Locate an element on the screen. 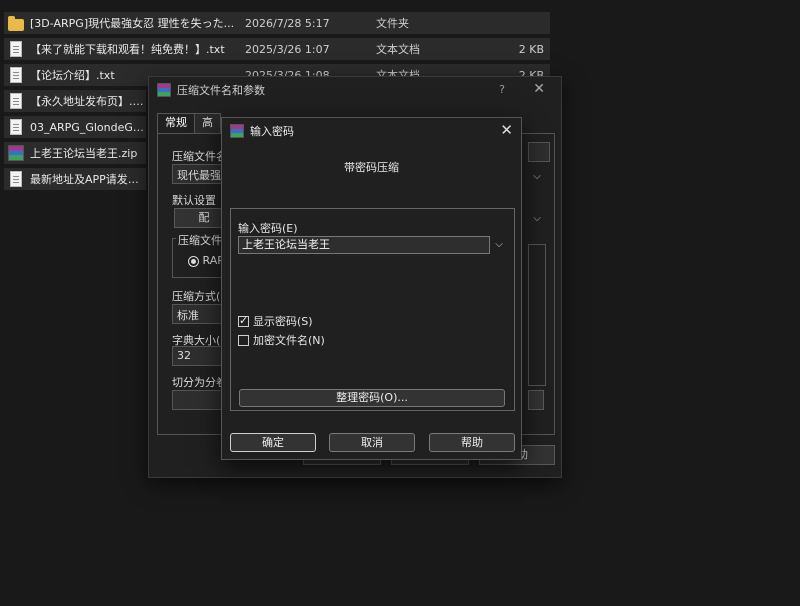 This screenshot has height=606, width=800. file-size: 2 KB is located at coordinates (531, 49).